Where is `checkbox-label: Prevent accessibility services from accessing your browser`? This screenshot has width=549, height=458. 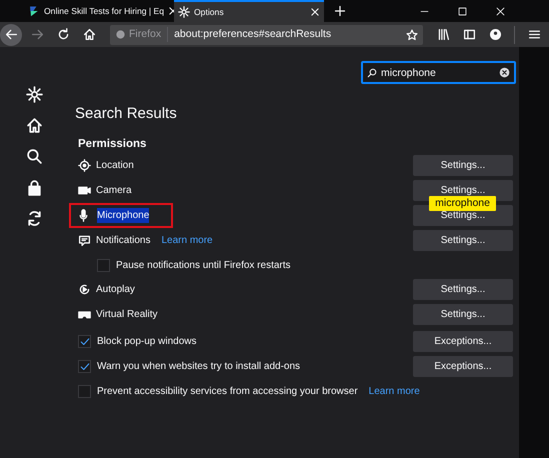 checkbox-label: Prevent accessibility services from accessing your browser is located at coordinates (227, 392).